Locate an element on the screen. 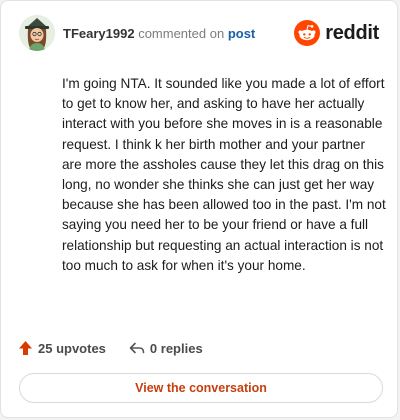 The width and height of the screenshot is (400, 420). comment-header: TFeary1992 commented on post reddit is located at coordinates (199, 35).